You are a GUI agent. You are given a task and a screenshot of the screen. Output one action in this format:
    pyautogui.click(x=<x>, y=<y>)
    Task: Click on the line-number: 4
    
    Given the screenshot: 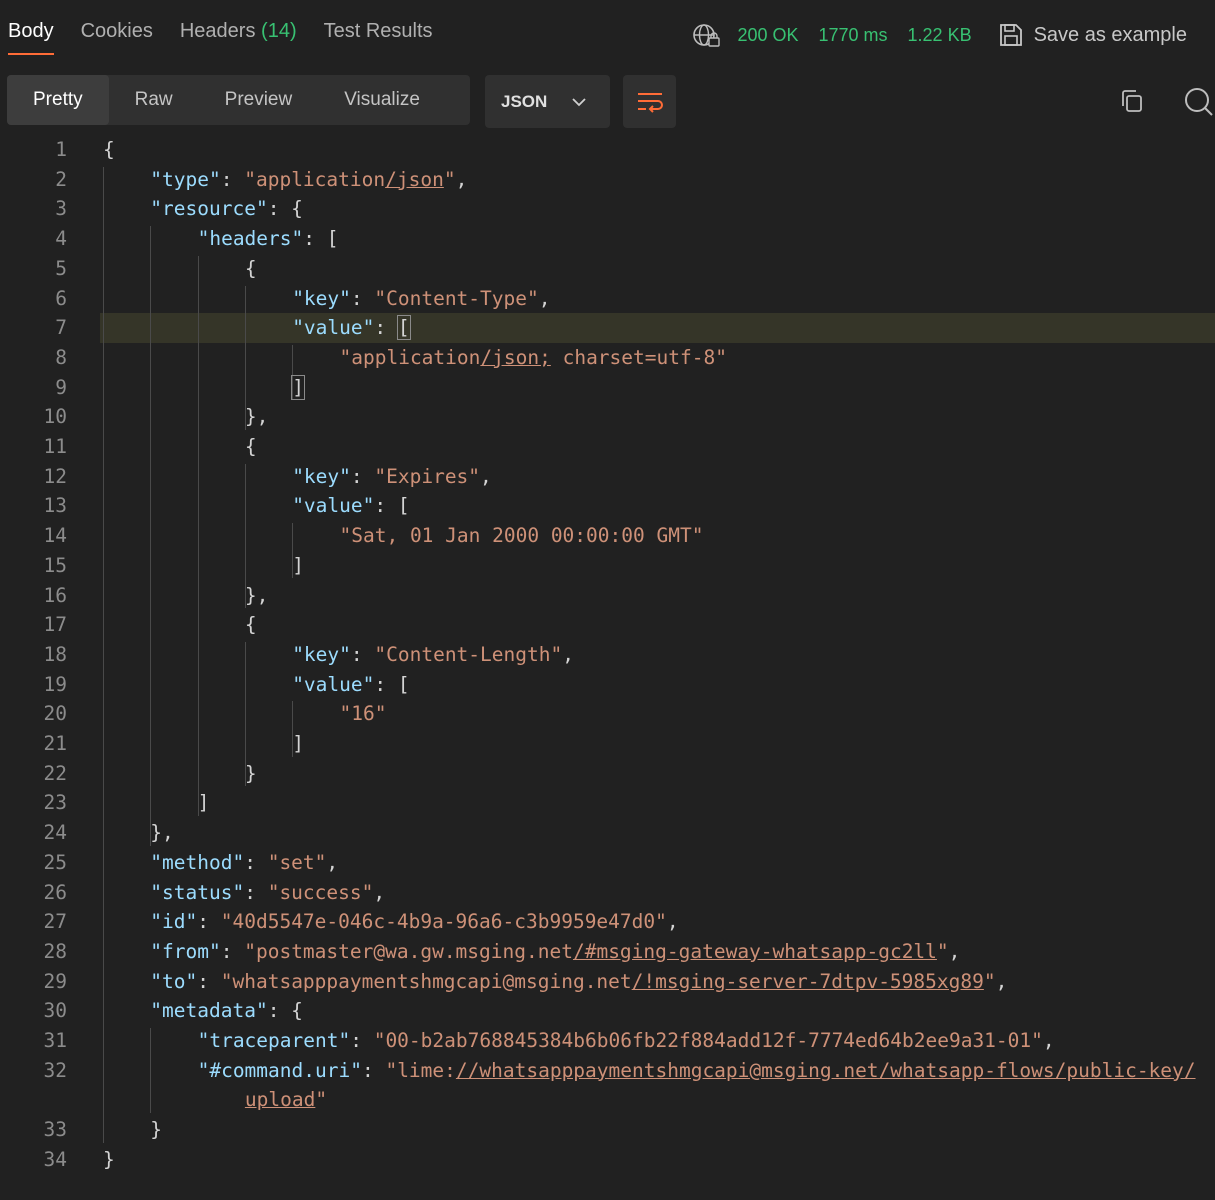 What is the action you would take?
    pyautogui.click(x=61, y=239)
    